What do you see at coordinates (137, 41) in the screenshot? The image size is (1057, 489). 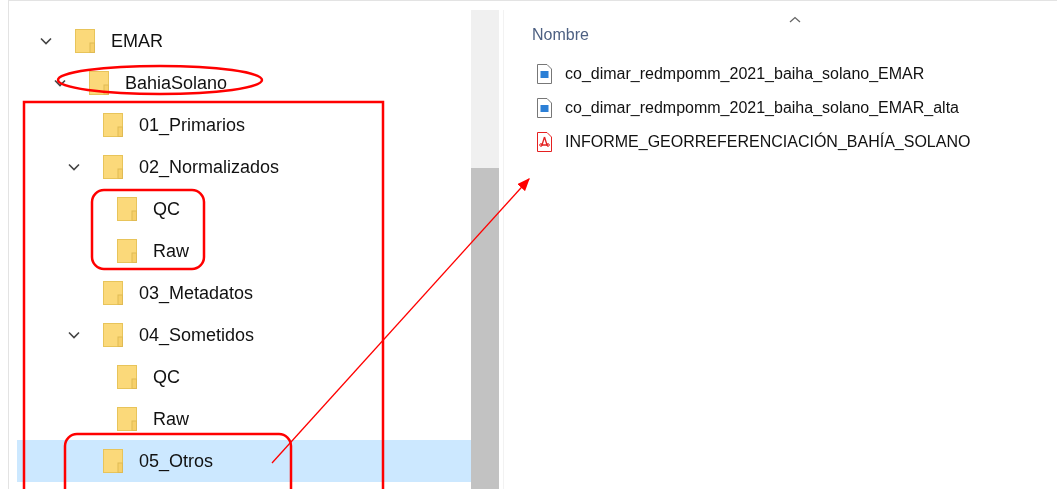 I see `folder-name: EMAR` at bounding box center [137, 41].